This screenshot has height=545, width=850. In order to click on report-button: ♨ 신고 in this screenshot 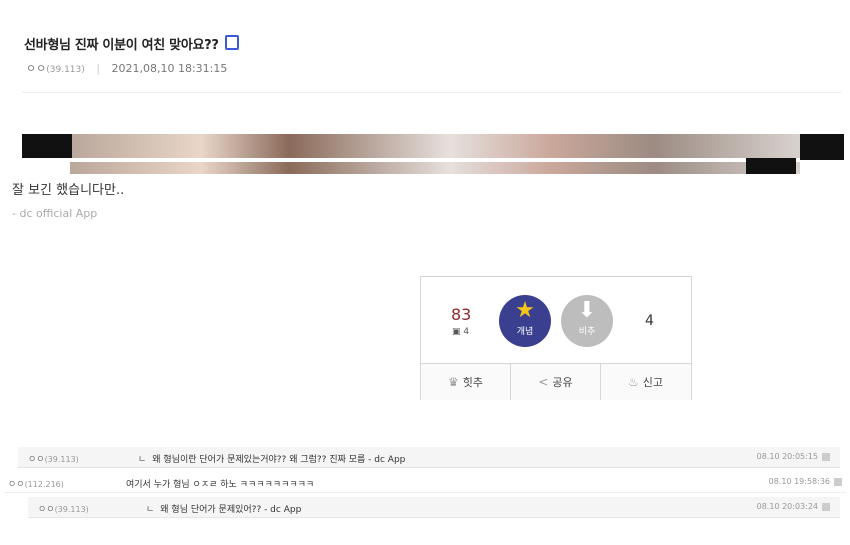, I will do `click(645, 382)`.